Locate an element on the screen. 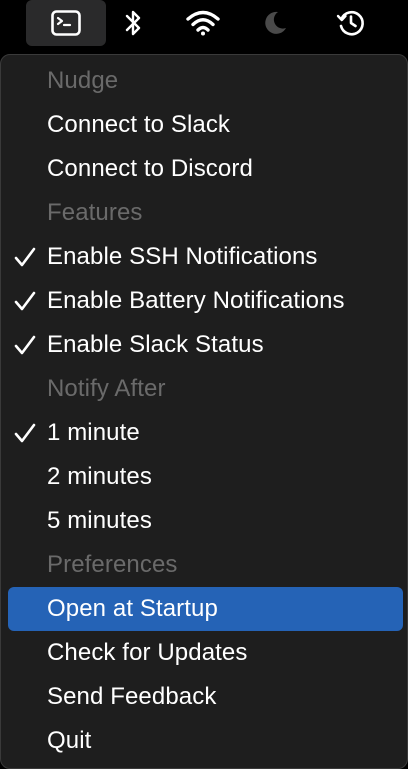 Image resolution: width=408 pixels, height=769 pixels. section-header-preferences: Preferences is located at coordinates (205, 565).